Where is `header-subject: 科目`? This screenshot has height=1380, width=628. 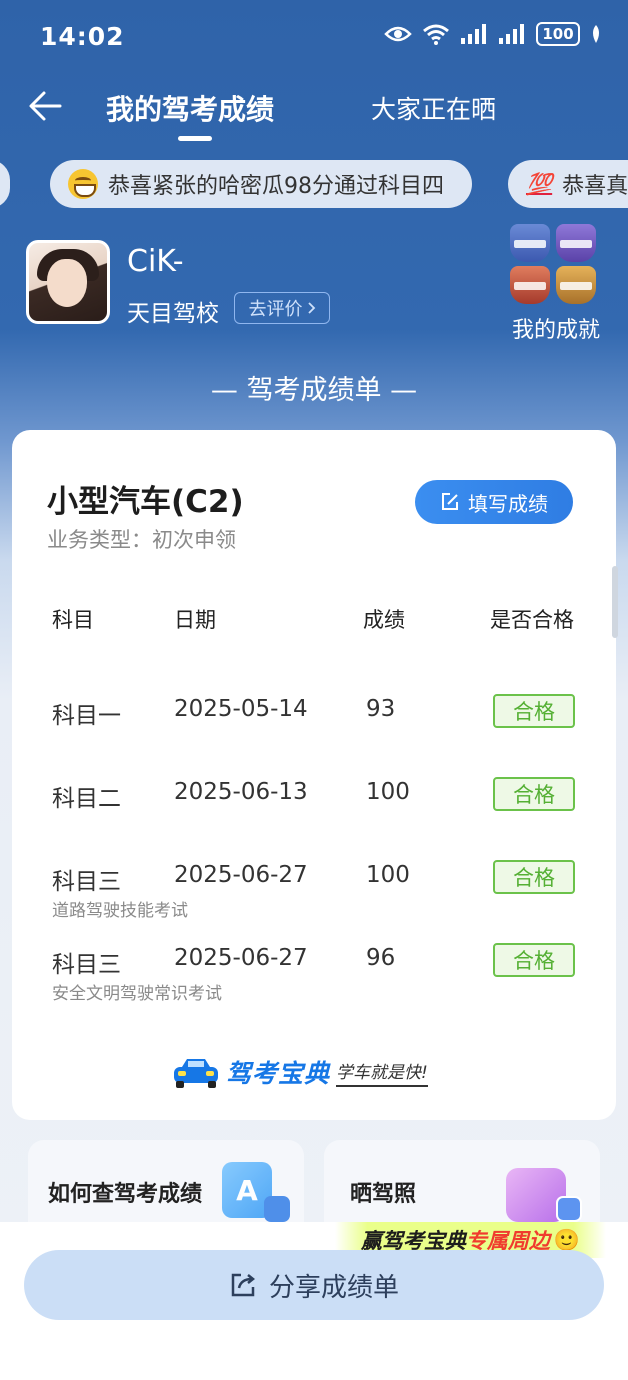
header-subject: 科目 is located at coordinates (73, 620).